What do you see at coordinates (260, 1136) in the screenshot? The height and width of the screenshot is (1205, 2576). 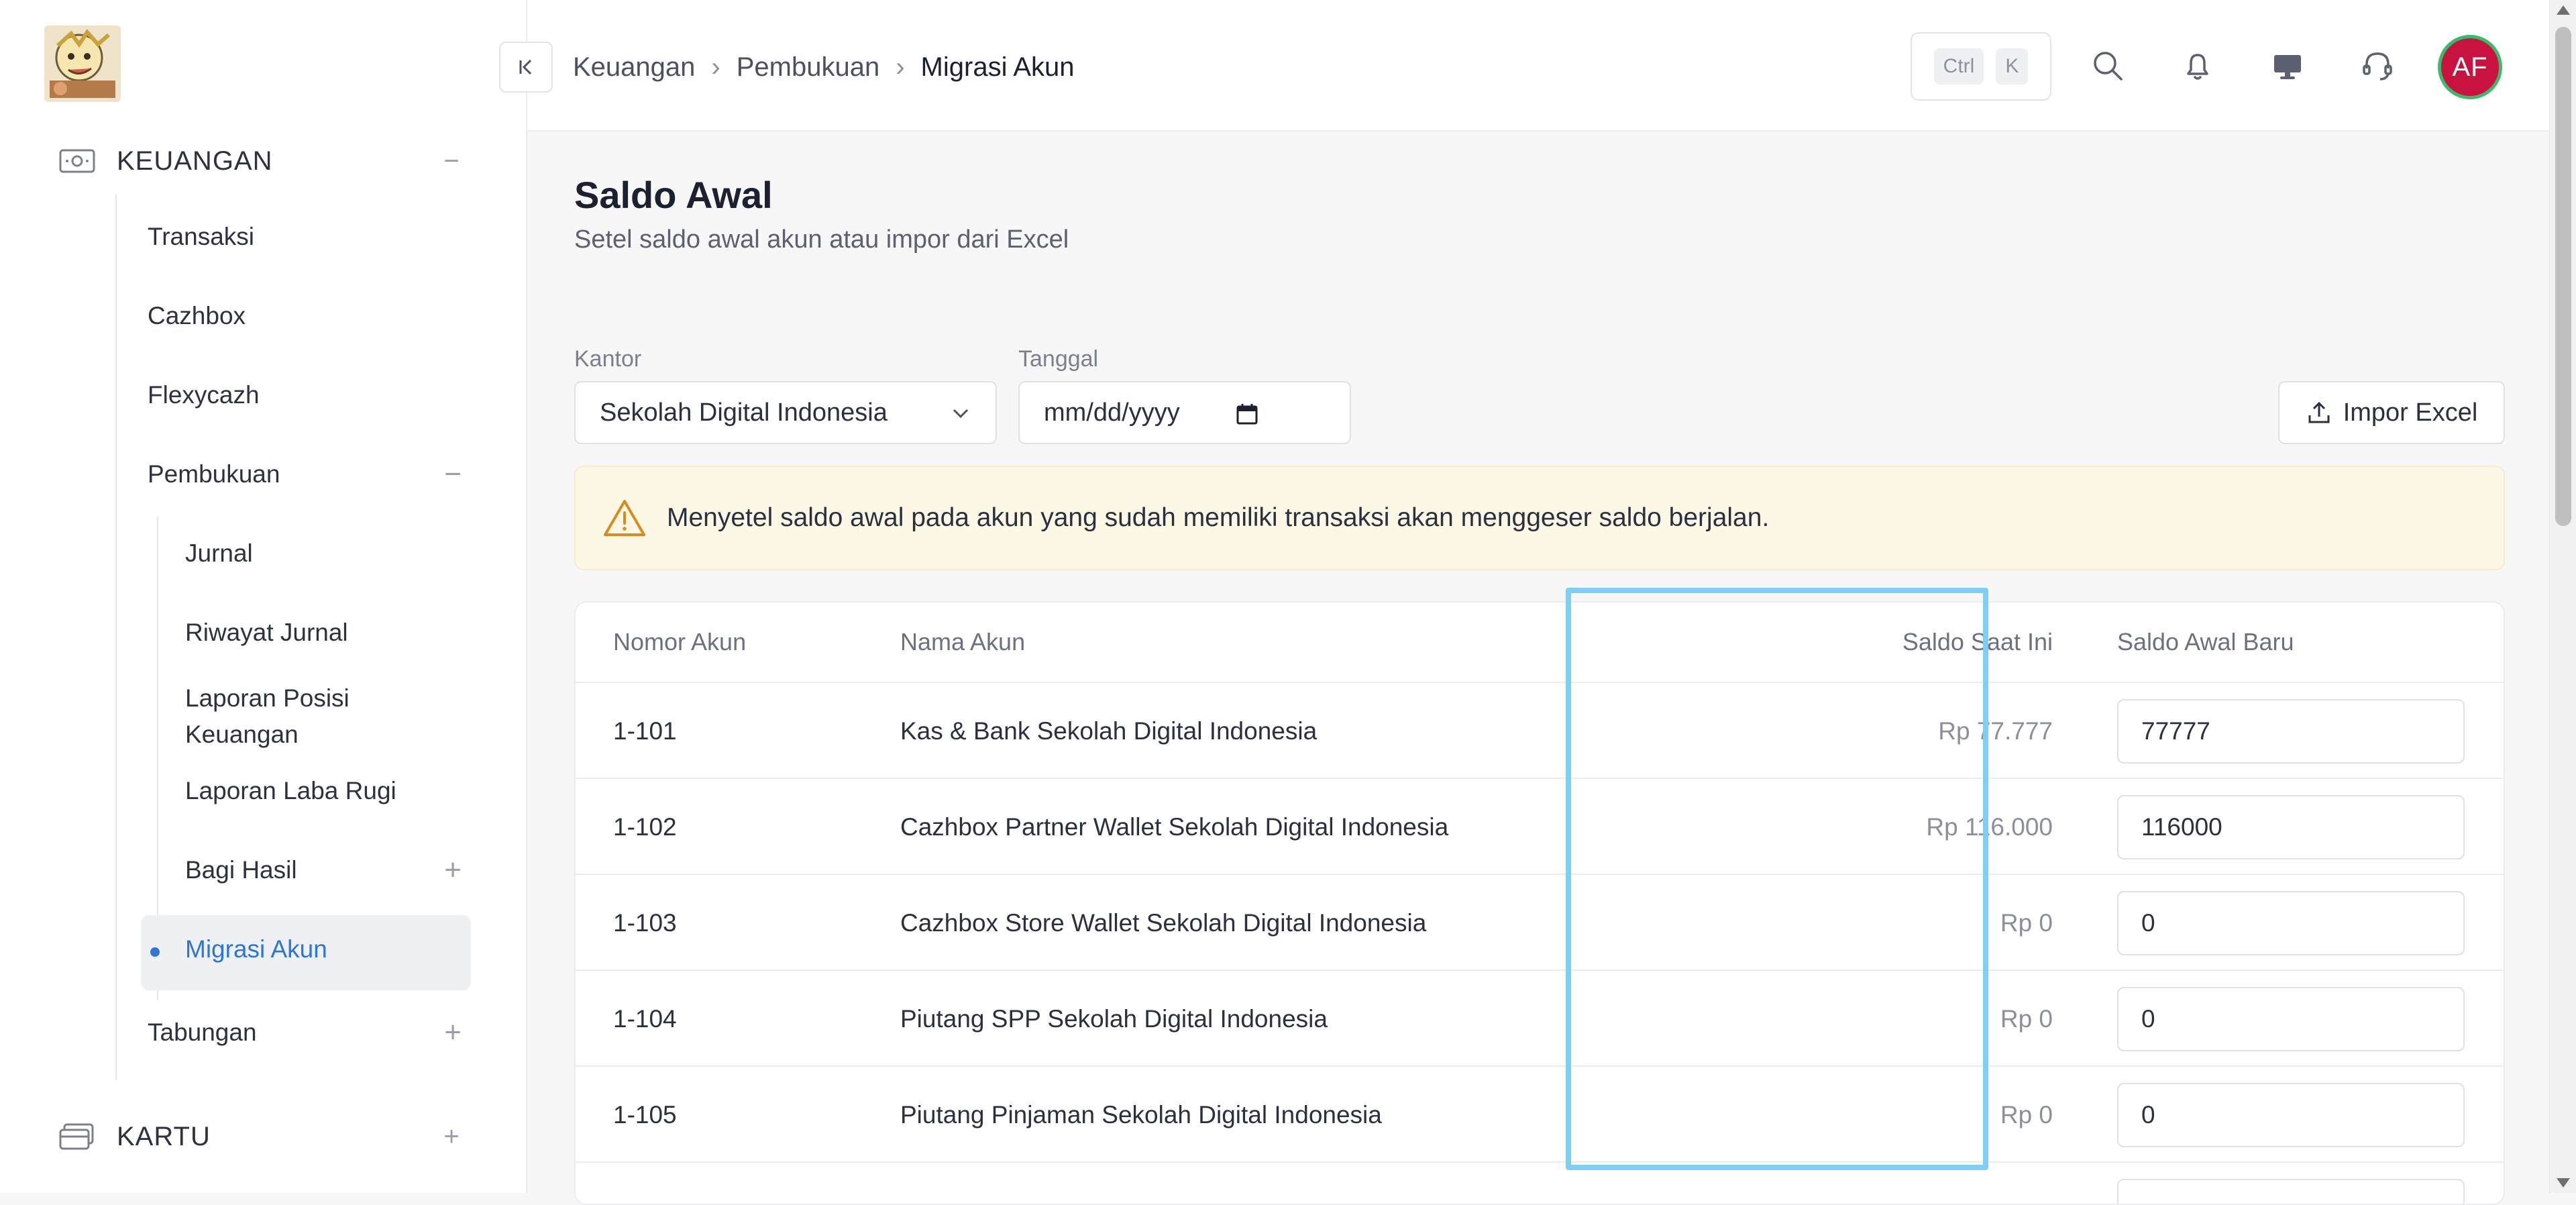 I see `nav-group-kartu: KARTU +` at bounding box center [260, 1136].